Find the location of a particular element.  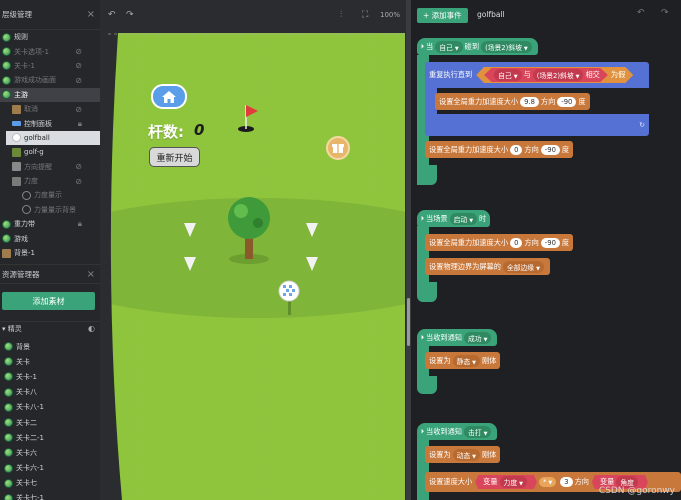

sprite-item: 关卡二-1 is located at coordinates (50, 437).